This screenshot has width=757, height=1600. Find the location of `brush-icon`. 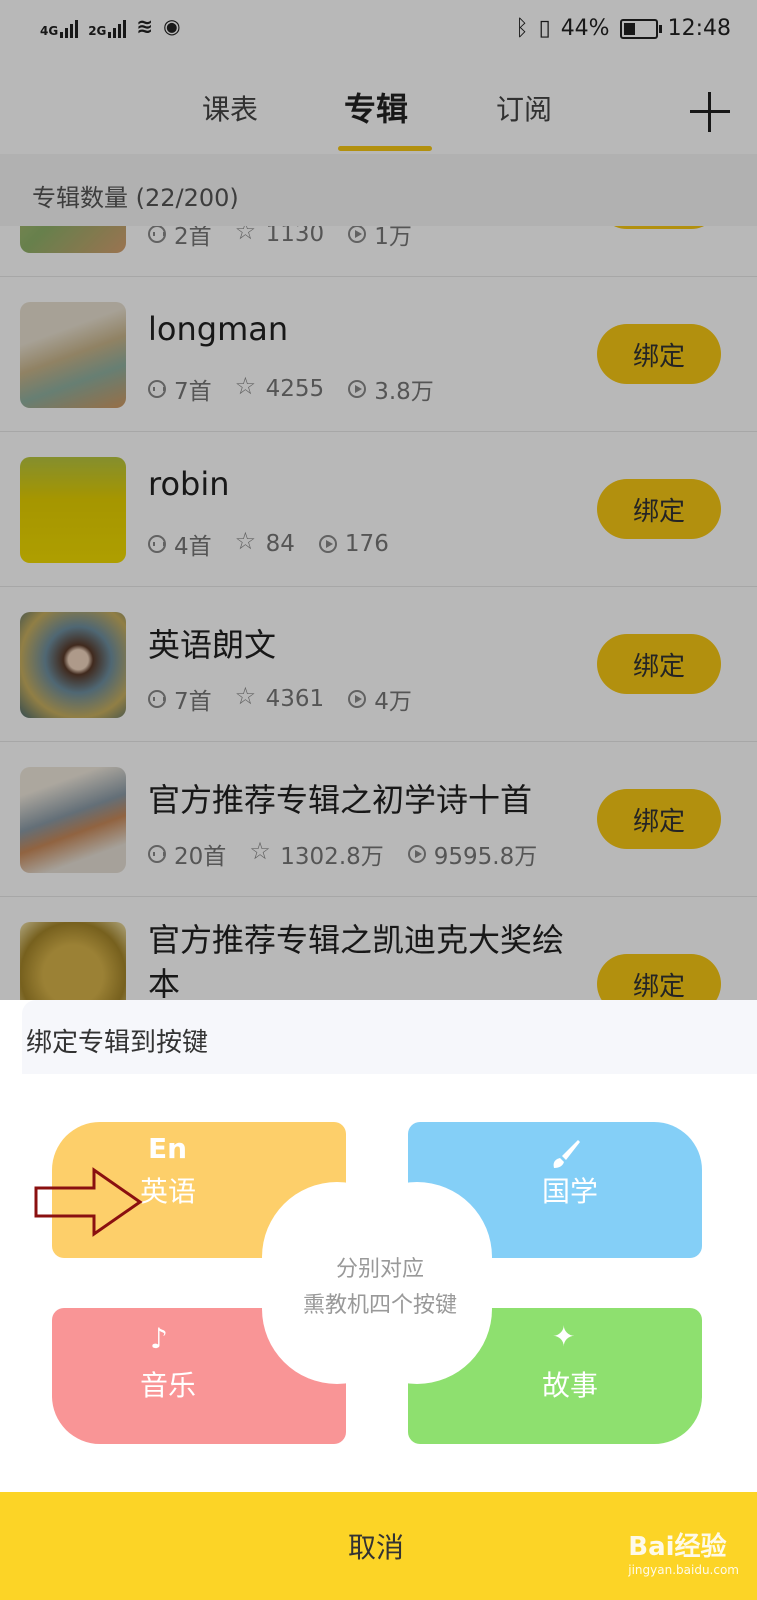

brush-icon is located at coordinates (566, 1154).